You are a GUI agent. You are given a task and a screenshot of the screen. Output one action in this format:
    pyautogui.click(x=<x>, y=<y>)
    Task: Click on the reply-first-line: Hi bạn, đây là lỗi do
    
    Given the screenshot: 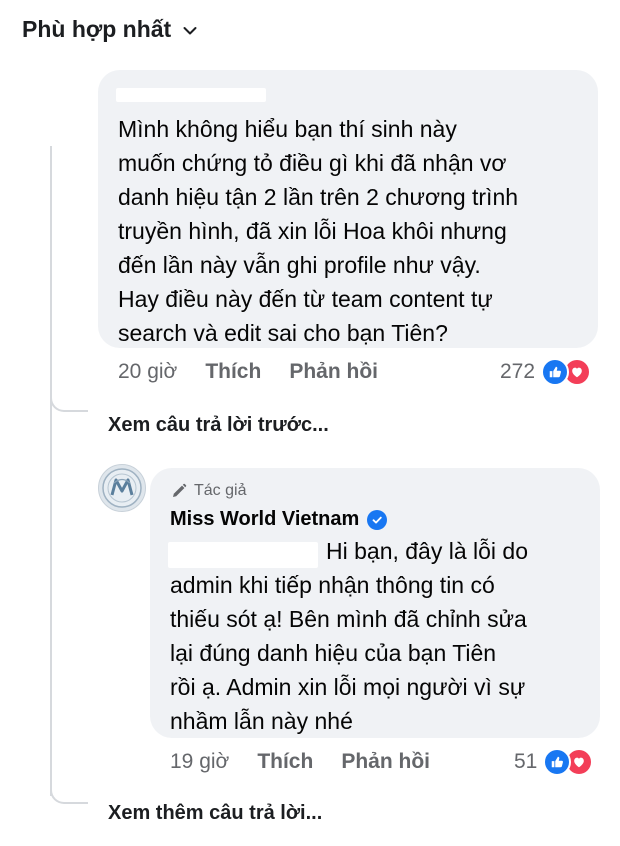 What is the action you would take?
    pyautogui.click(x=427, y=551)
    